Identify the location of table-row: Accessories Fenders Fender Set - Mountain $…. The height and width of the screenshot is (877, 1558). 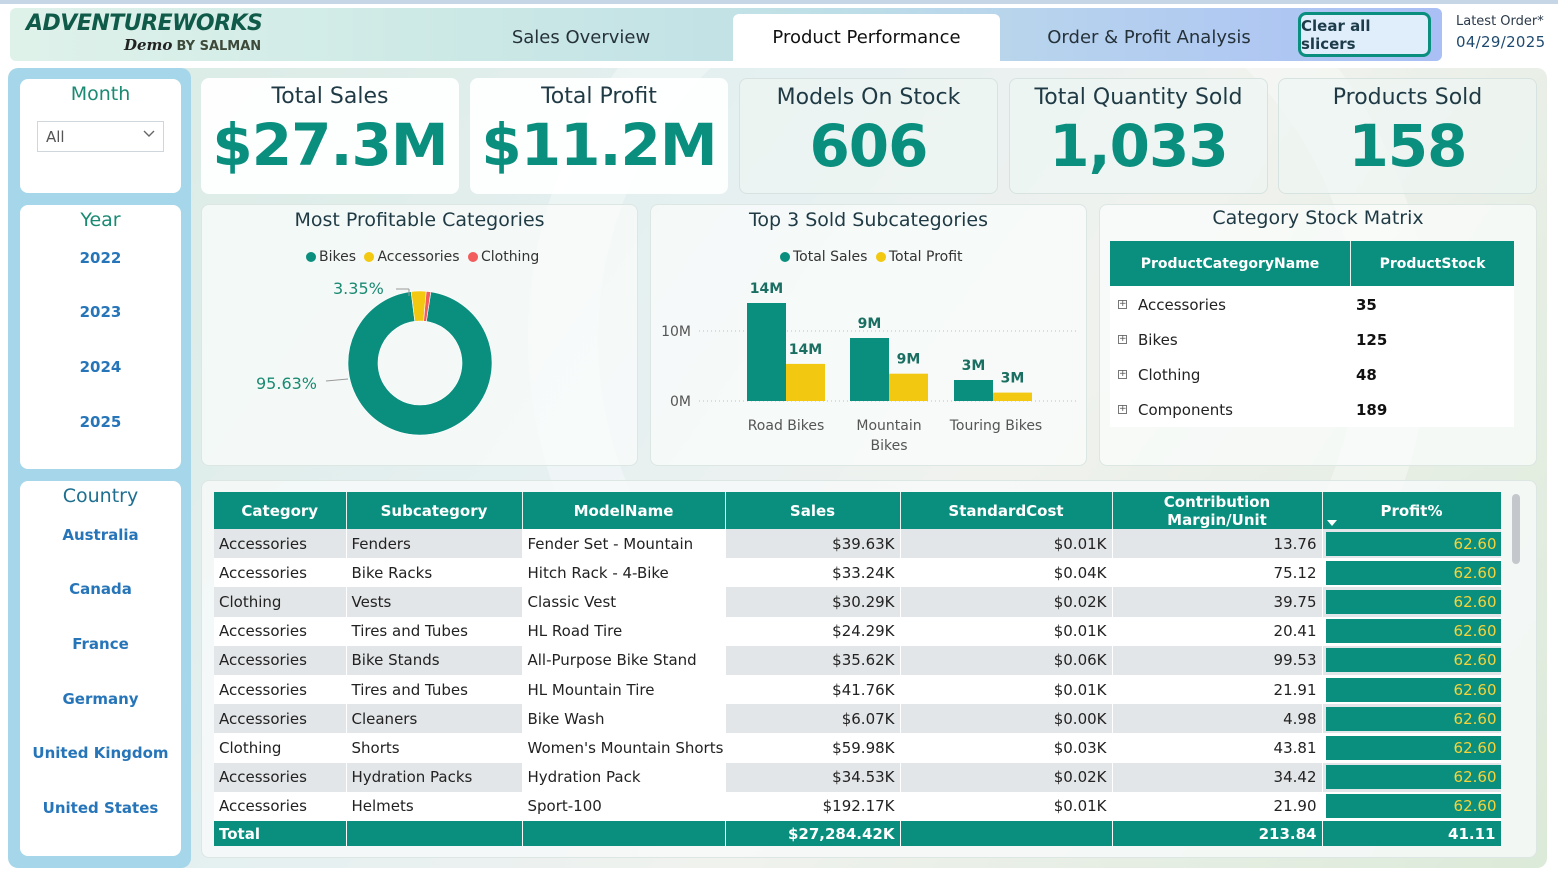
(857, 544).